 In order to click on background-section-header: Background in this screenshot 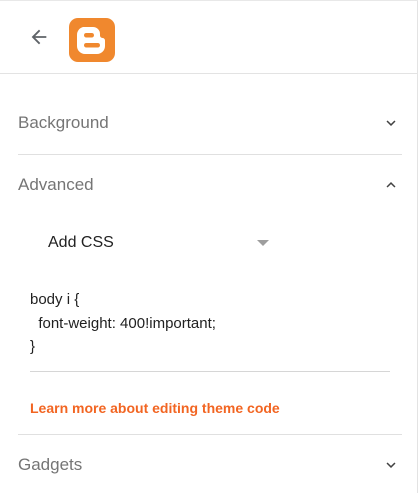, I will do `click(210, 123)`.